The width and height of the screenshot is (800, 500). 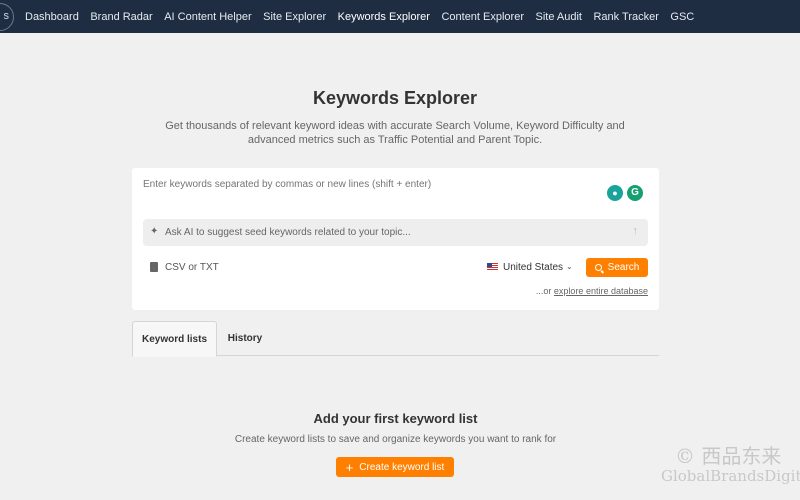 I want to click on watermark-line-1: © 西品东来, so click(x=728, y=456).